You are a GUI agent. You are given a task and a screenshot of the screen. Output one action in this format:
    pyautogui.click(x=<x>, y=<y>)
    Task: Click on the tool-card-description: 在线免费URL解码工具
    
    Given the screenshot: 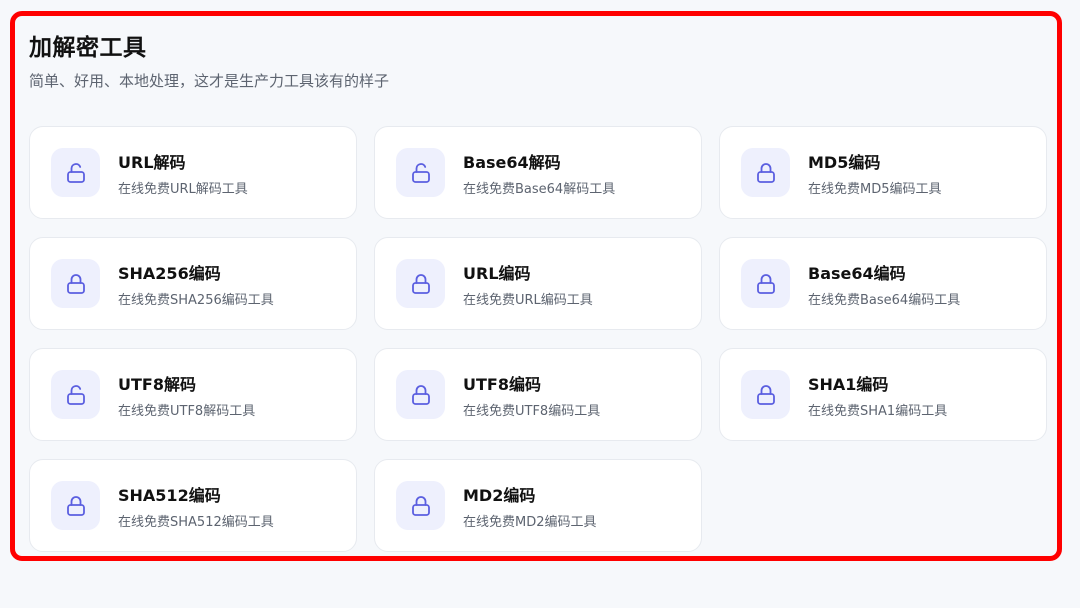 What is the action you would take?
    pyautogui.click(x=183, y=189)
    